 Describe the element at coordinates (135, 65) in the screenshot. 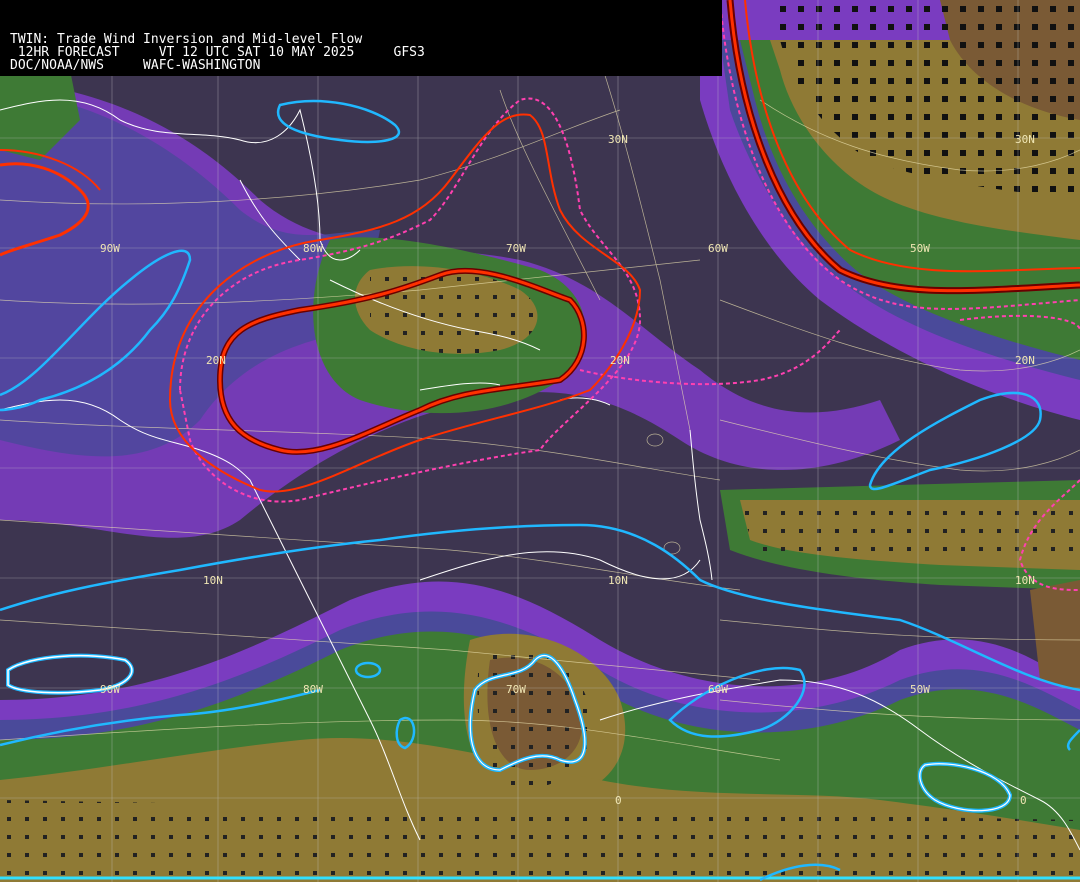

I see `issuing-agency: DOC/NOAA/NWS WAFC-WASHINGTON` at that location.